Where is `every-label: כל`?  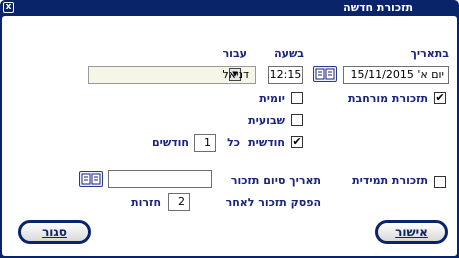 every-label: כל is located at coordinates (233, 142).